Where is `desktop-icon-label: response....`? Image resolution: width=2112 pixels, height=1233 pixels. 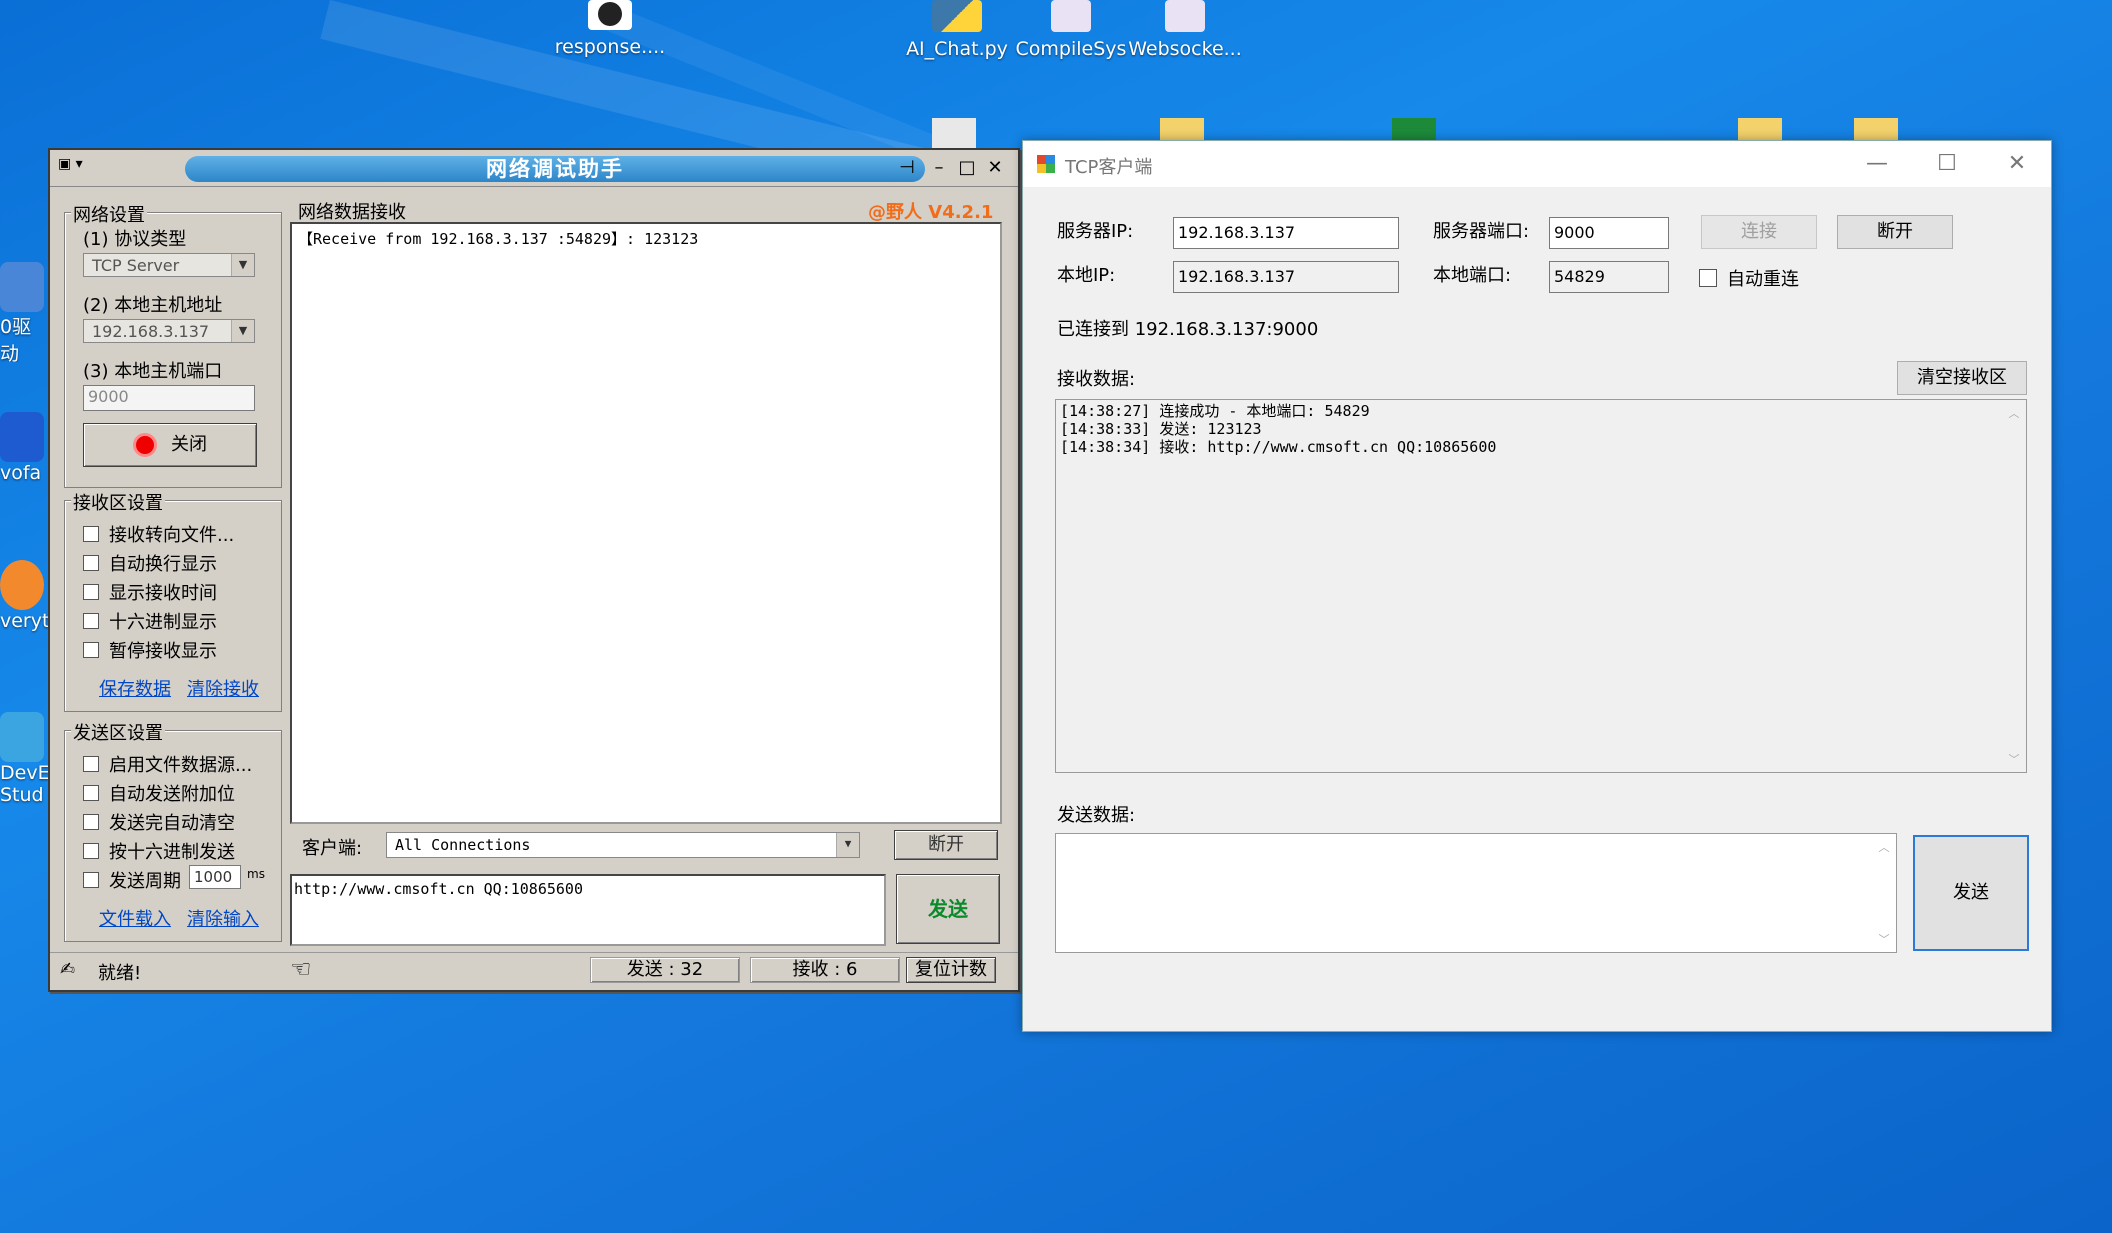 desktop-icon-label: response.... is located at coordinates (610, 47).